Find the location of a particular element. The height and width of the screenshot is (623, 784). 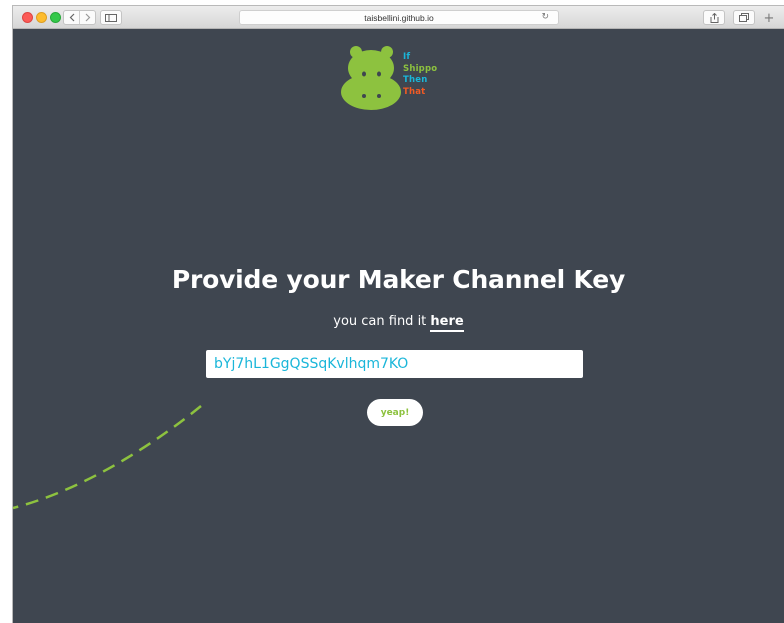

new-tab-button: + is located at coordinates (769, 18).